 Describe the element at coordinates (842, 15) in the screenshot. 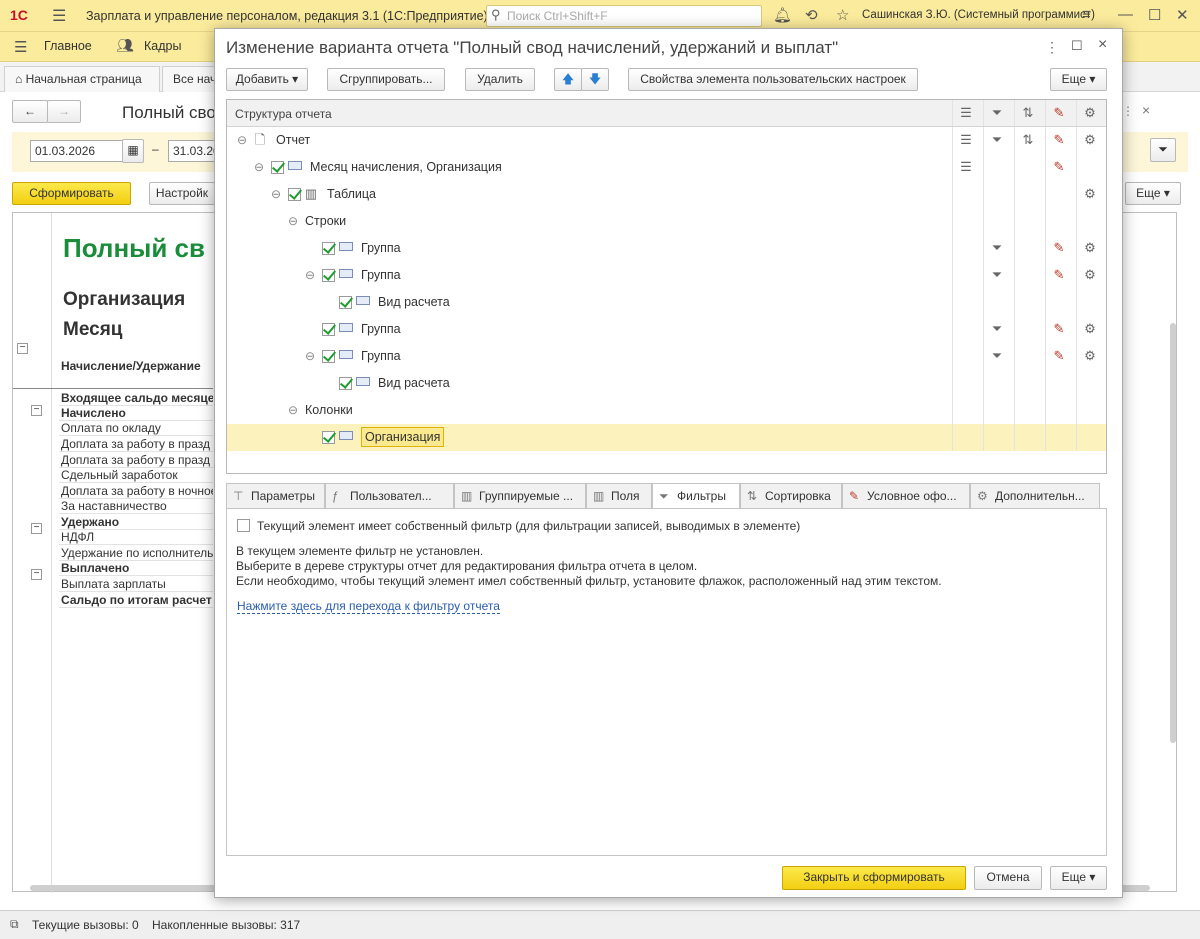

I see `star-icon: ☆` at that location.